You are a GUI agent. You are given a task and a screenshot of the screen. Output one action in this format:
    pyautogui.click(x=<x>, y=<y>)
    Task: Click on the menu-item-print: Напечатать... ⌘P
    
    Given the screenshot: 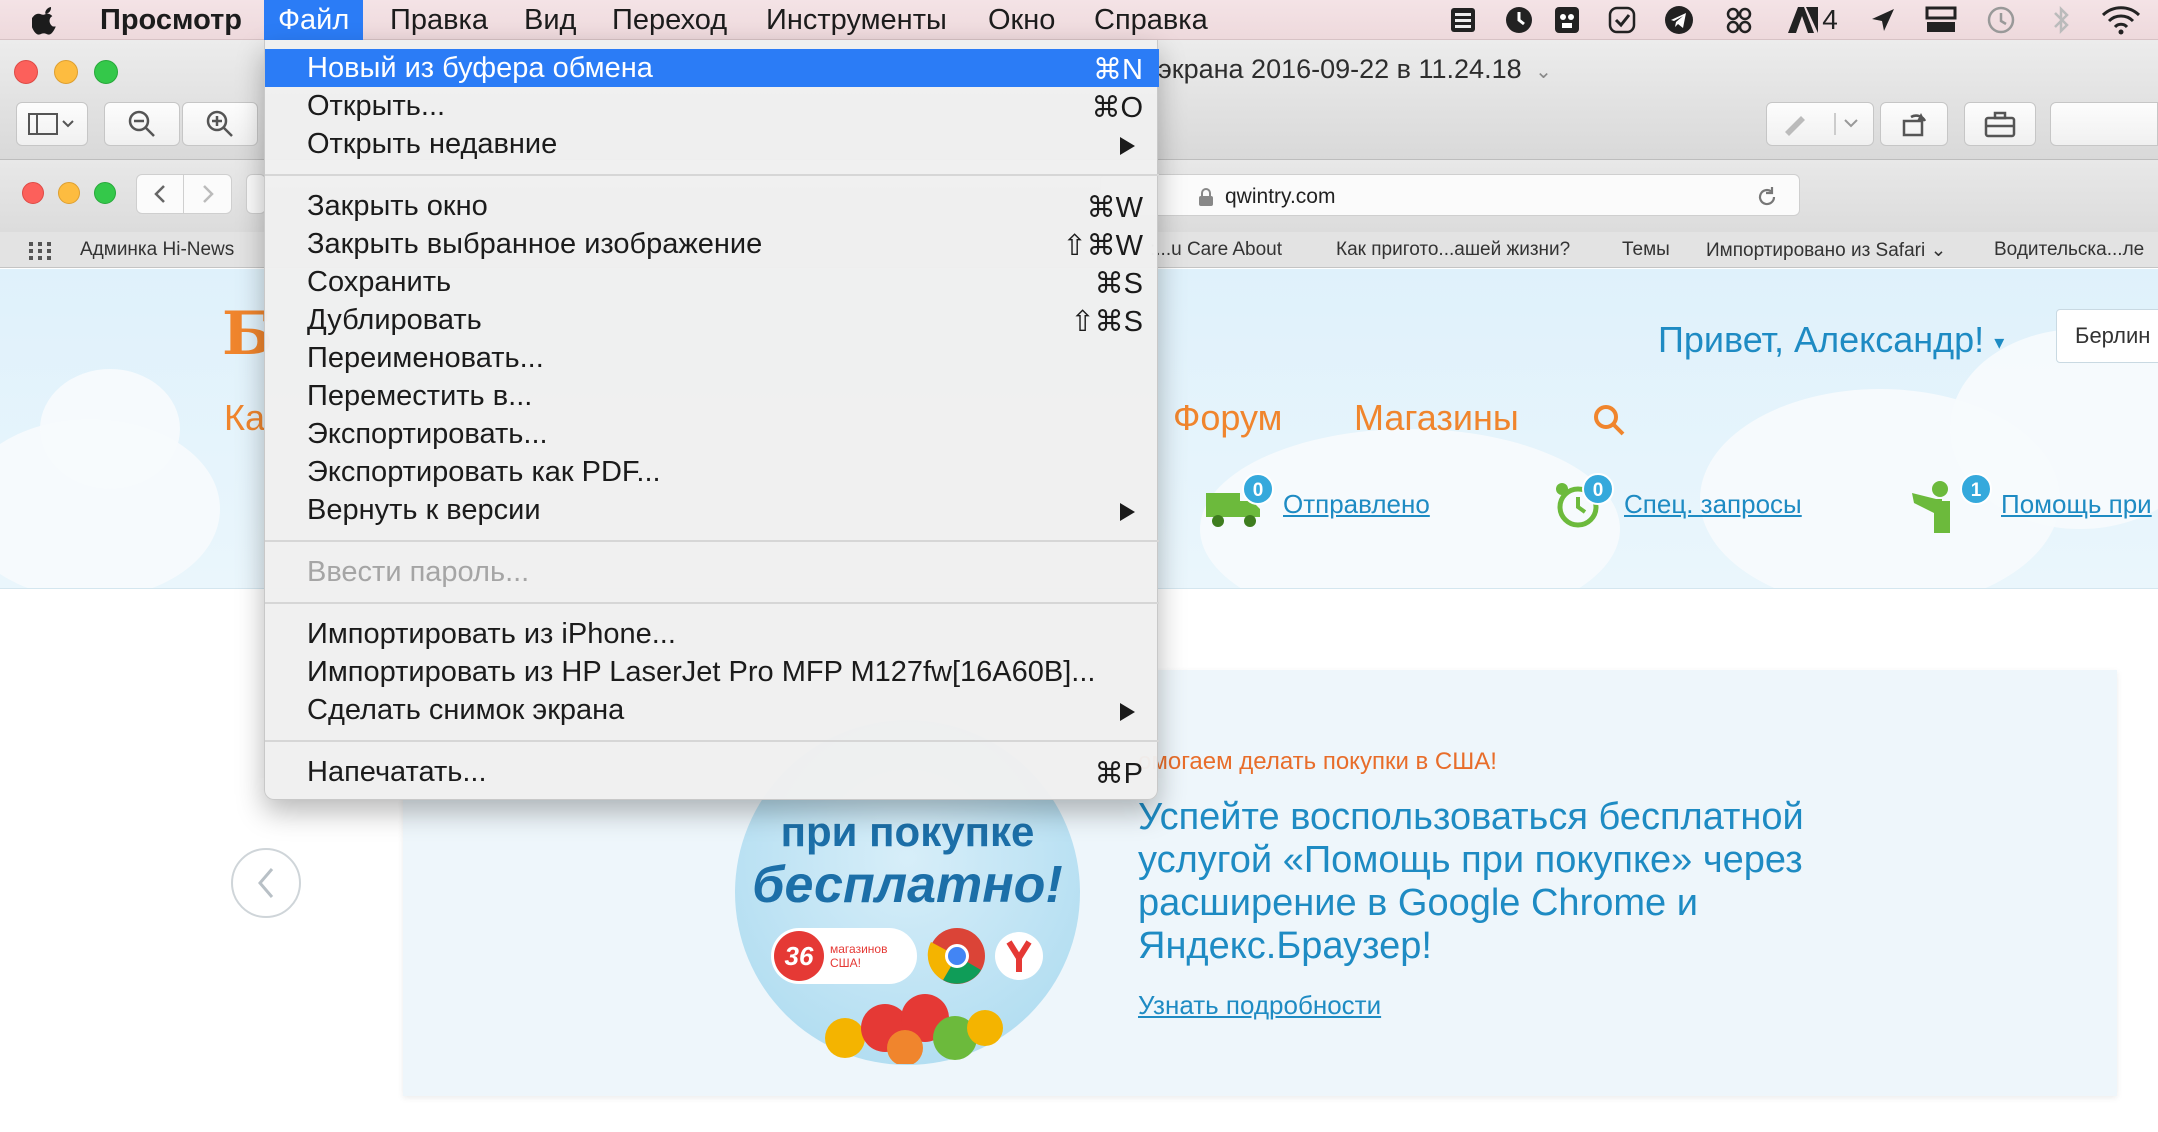 What is the action you would take?
    pyautogui.click(x=712, y=772)
    